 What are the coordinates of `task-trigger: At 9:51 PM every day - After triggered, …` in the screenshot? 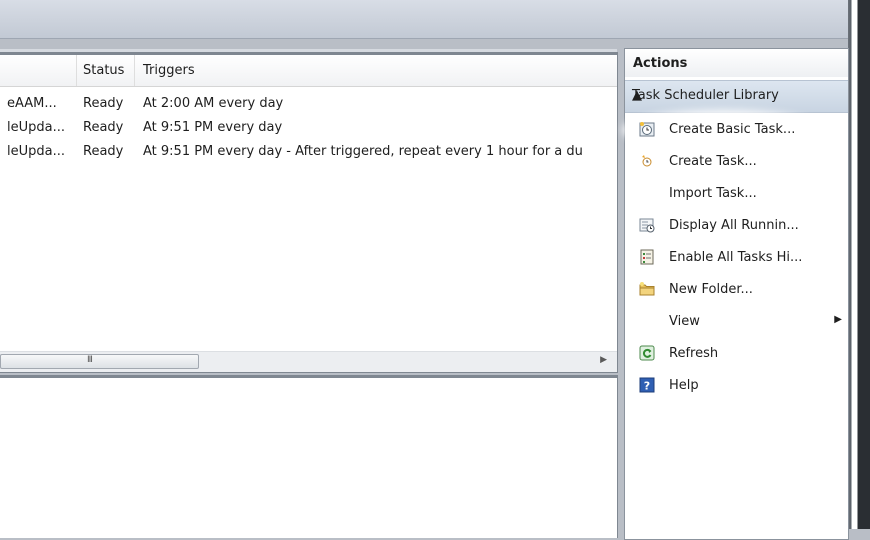 It's located at (363, 151).